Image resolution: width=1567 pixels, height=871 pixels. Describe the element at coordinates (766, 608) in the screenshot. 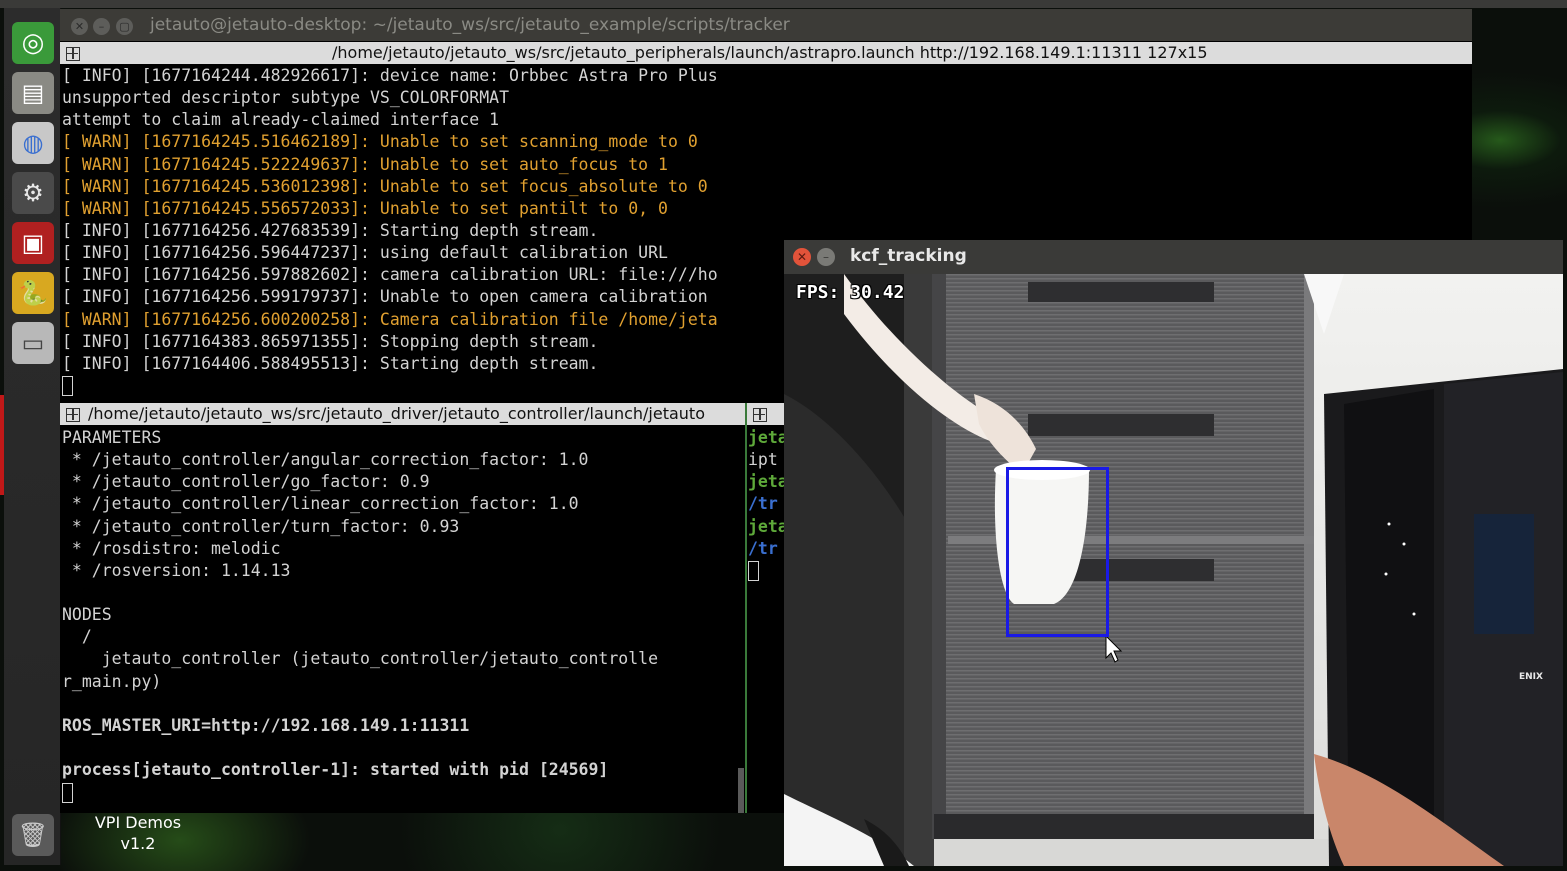

I see `terminal-window-small: jeta ipt jeta/tr jeta/tr` at that location.